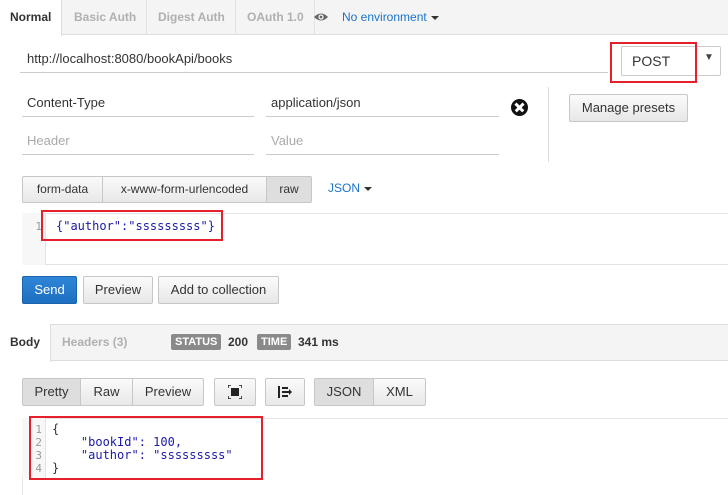 This screenshot has height=495, width=728. What do you see at coordinates (132, 225) in the screenshot?
I see `highlight-box-request-body` at bounding box center [132, 225].